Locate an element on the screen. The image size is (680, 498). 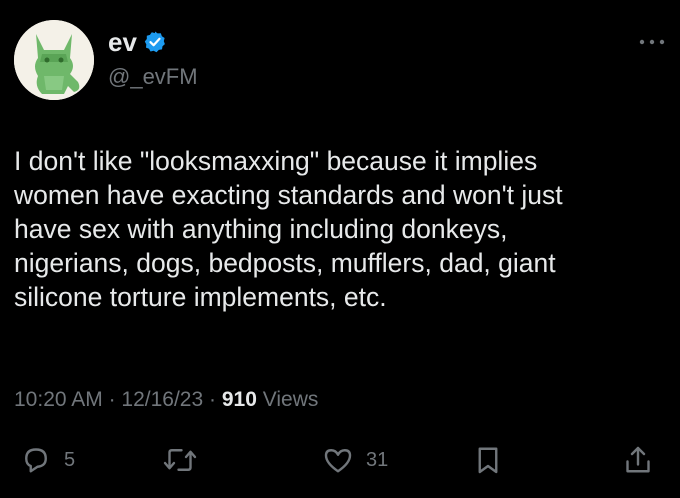
user-name-row: ev is located at coordinates (137, 42).